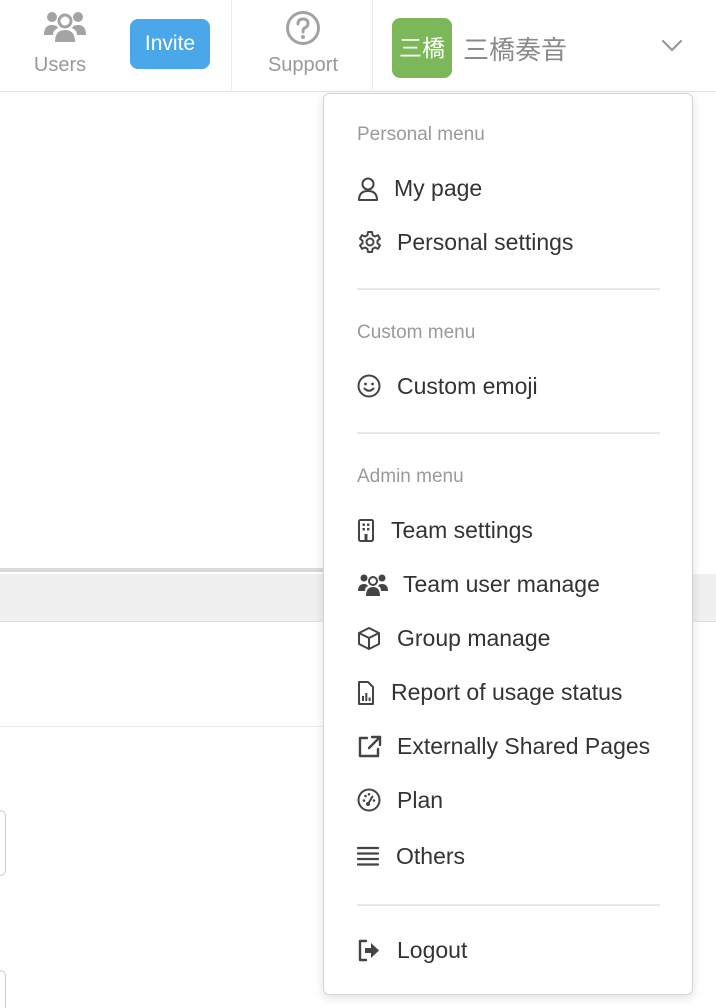 Image resolution: width=716 pixels, height=1008 pixels. Describe the element at coordinates (501, 584) in the screenshot. I see `menu-item-label: Team user manage` at that location.